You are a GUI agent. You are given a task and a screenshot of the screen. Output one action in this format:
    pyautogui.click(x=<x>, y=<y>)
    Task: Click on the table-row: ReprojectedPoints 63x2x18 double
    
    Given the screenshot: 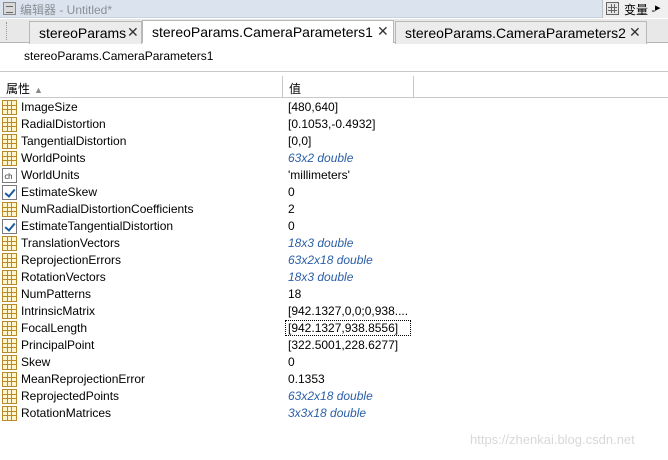 What is the action you would take?
    pyautogui.click(x=334, y=396)
    